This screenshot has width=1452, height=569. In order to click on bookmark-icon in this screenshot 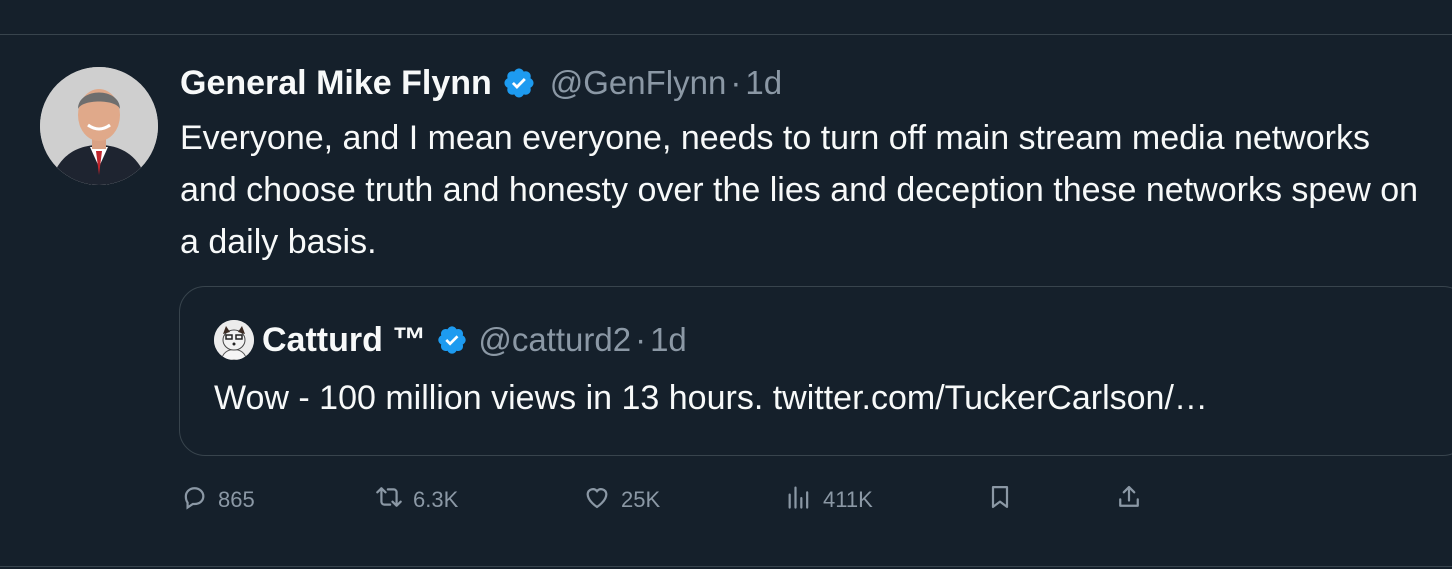, I will do `click(1005, 500)`.